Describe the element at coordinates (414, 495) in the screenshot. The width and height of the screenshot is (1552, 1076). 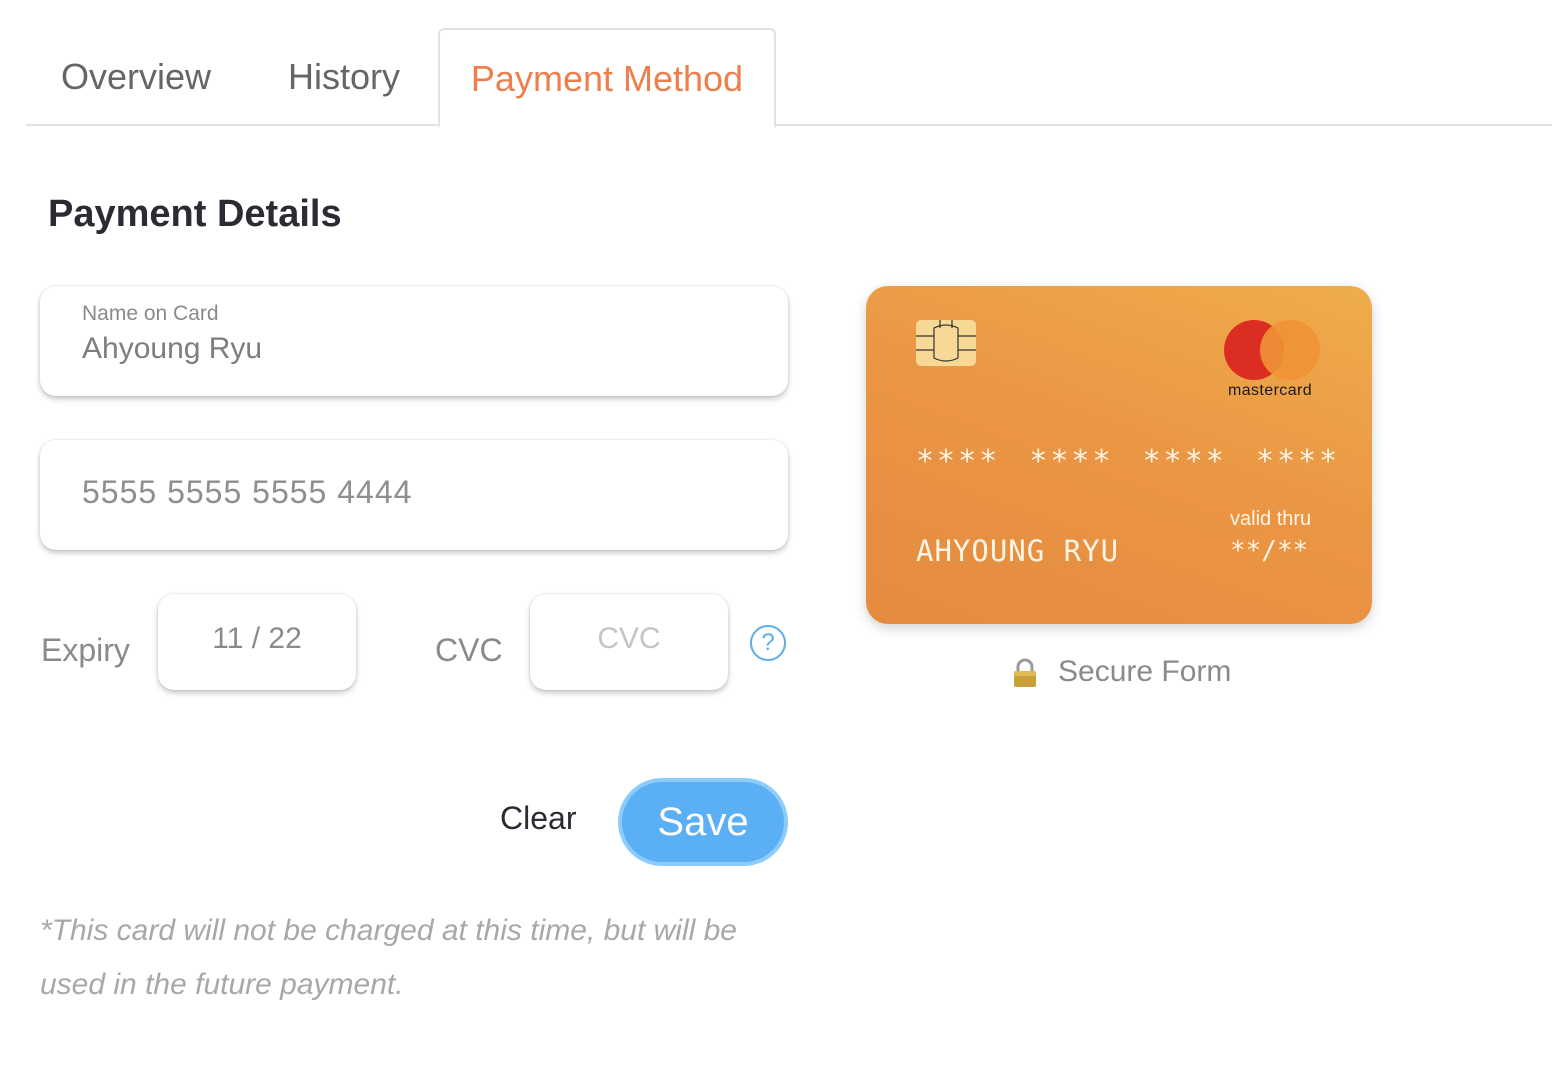
I see `card-number-field: 5555 5555 5555 4444` at that location.